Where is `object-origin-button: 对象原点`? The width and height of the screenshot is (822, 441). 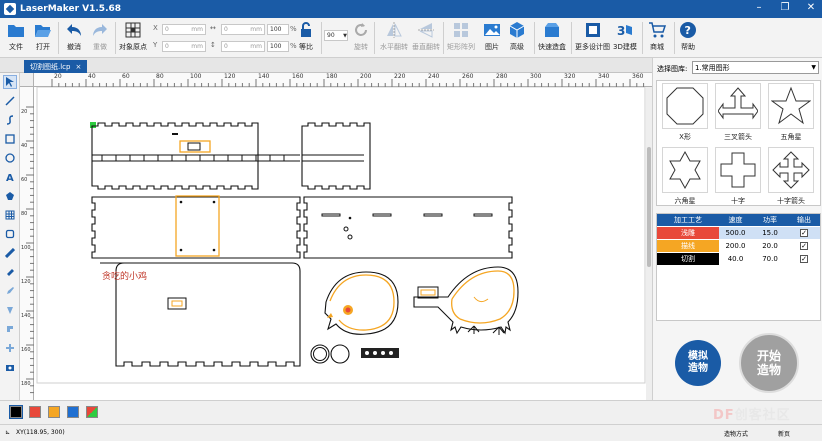 object-origin-button: 对象原点 is located at coordinates (133, 36).